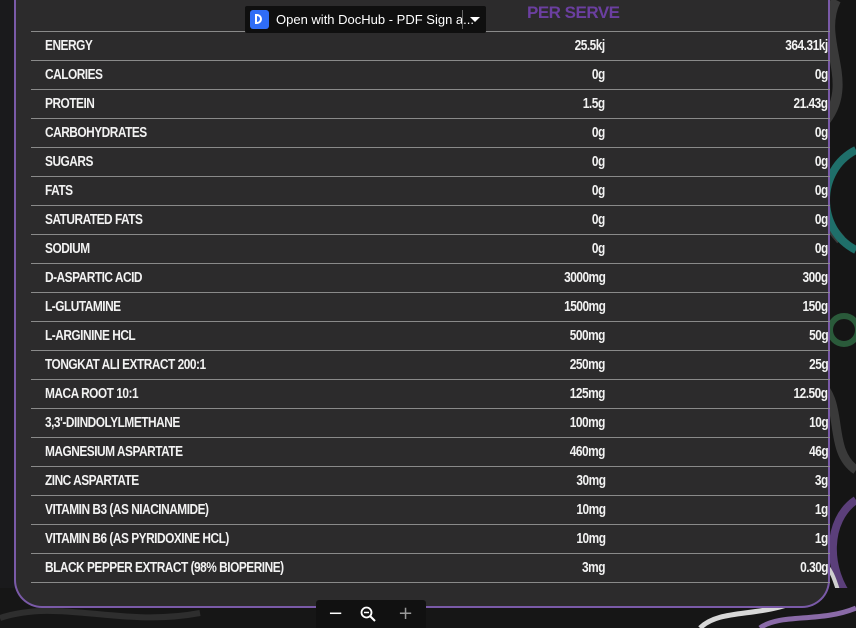 This screenshot has height=628, width=856. Describe the element at coordinates (430, 161) in the screenshot. I see `nutrition-row: SUGARS 0g 0g` at that location.